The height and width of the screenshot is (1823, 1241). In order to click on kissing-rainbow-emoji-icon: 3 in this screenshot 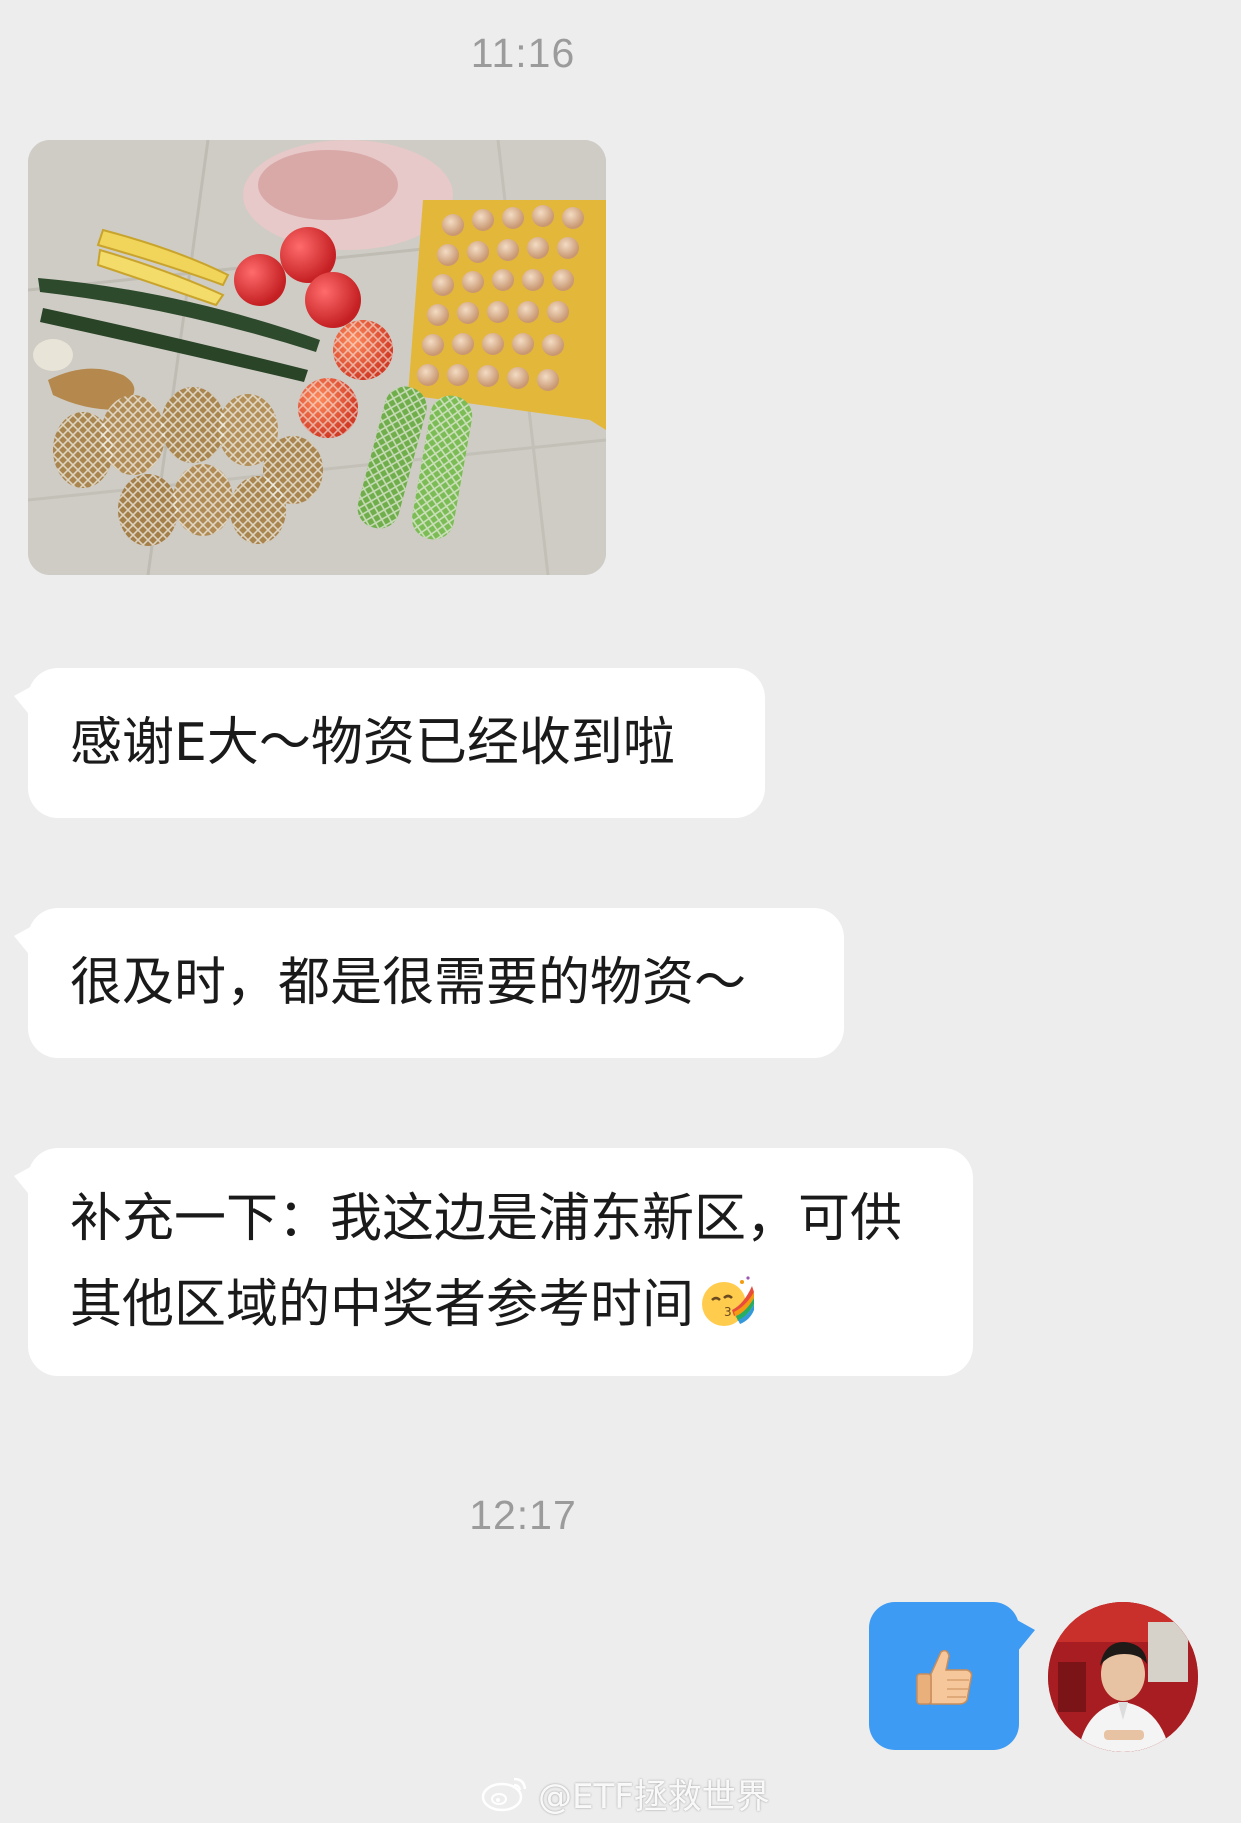, I will do `click(728, 1301)`.